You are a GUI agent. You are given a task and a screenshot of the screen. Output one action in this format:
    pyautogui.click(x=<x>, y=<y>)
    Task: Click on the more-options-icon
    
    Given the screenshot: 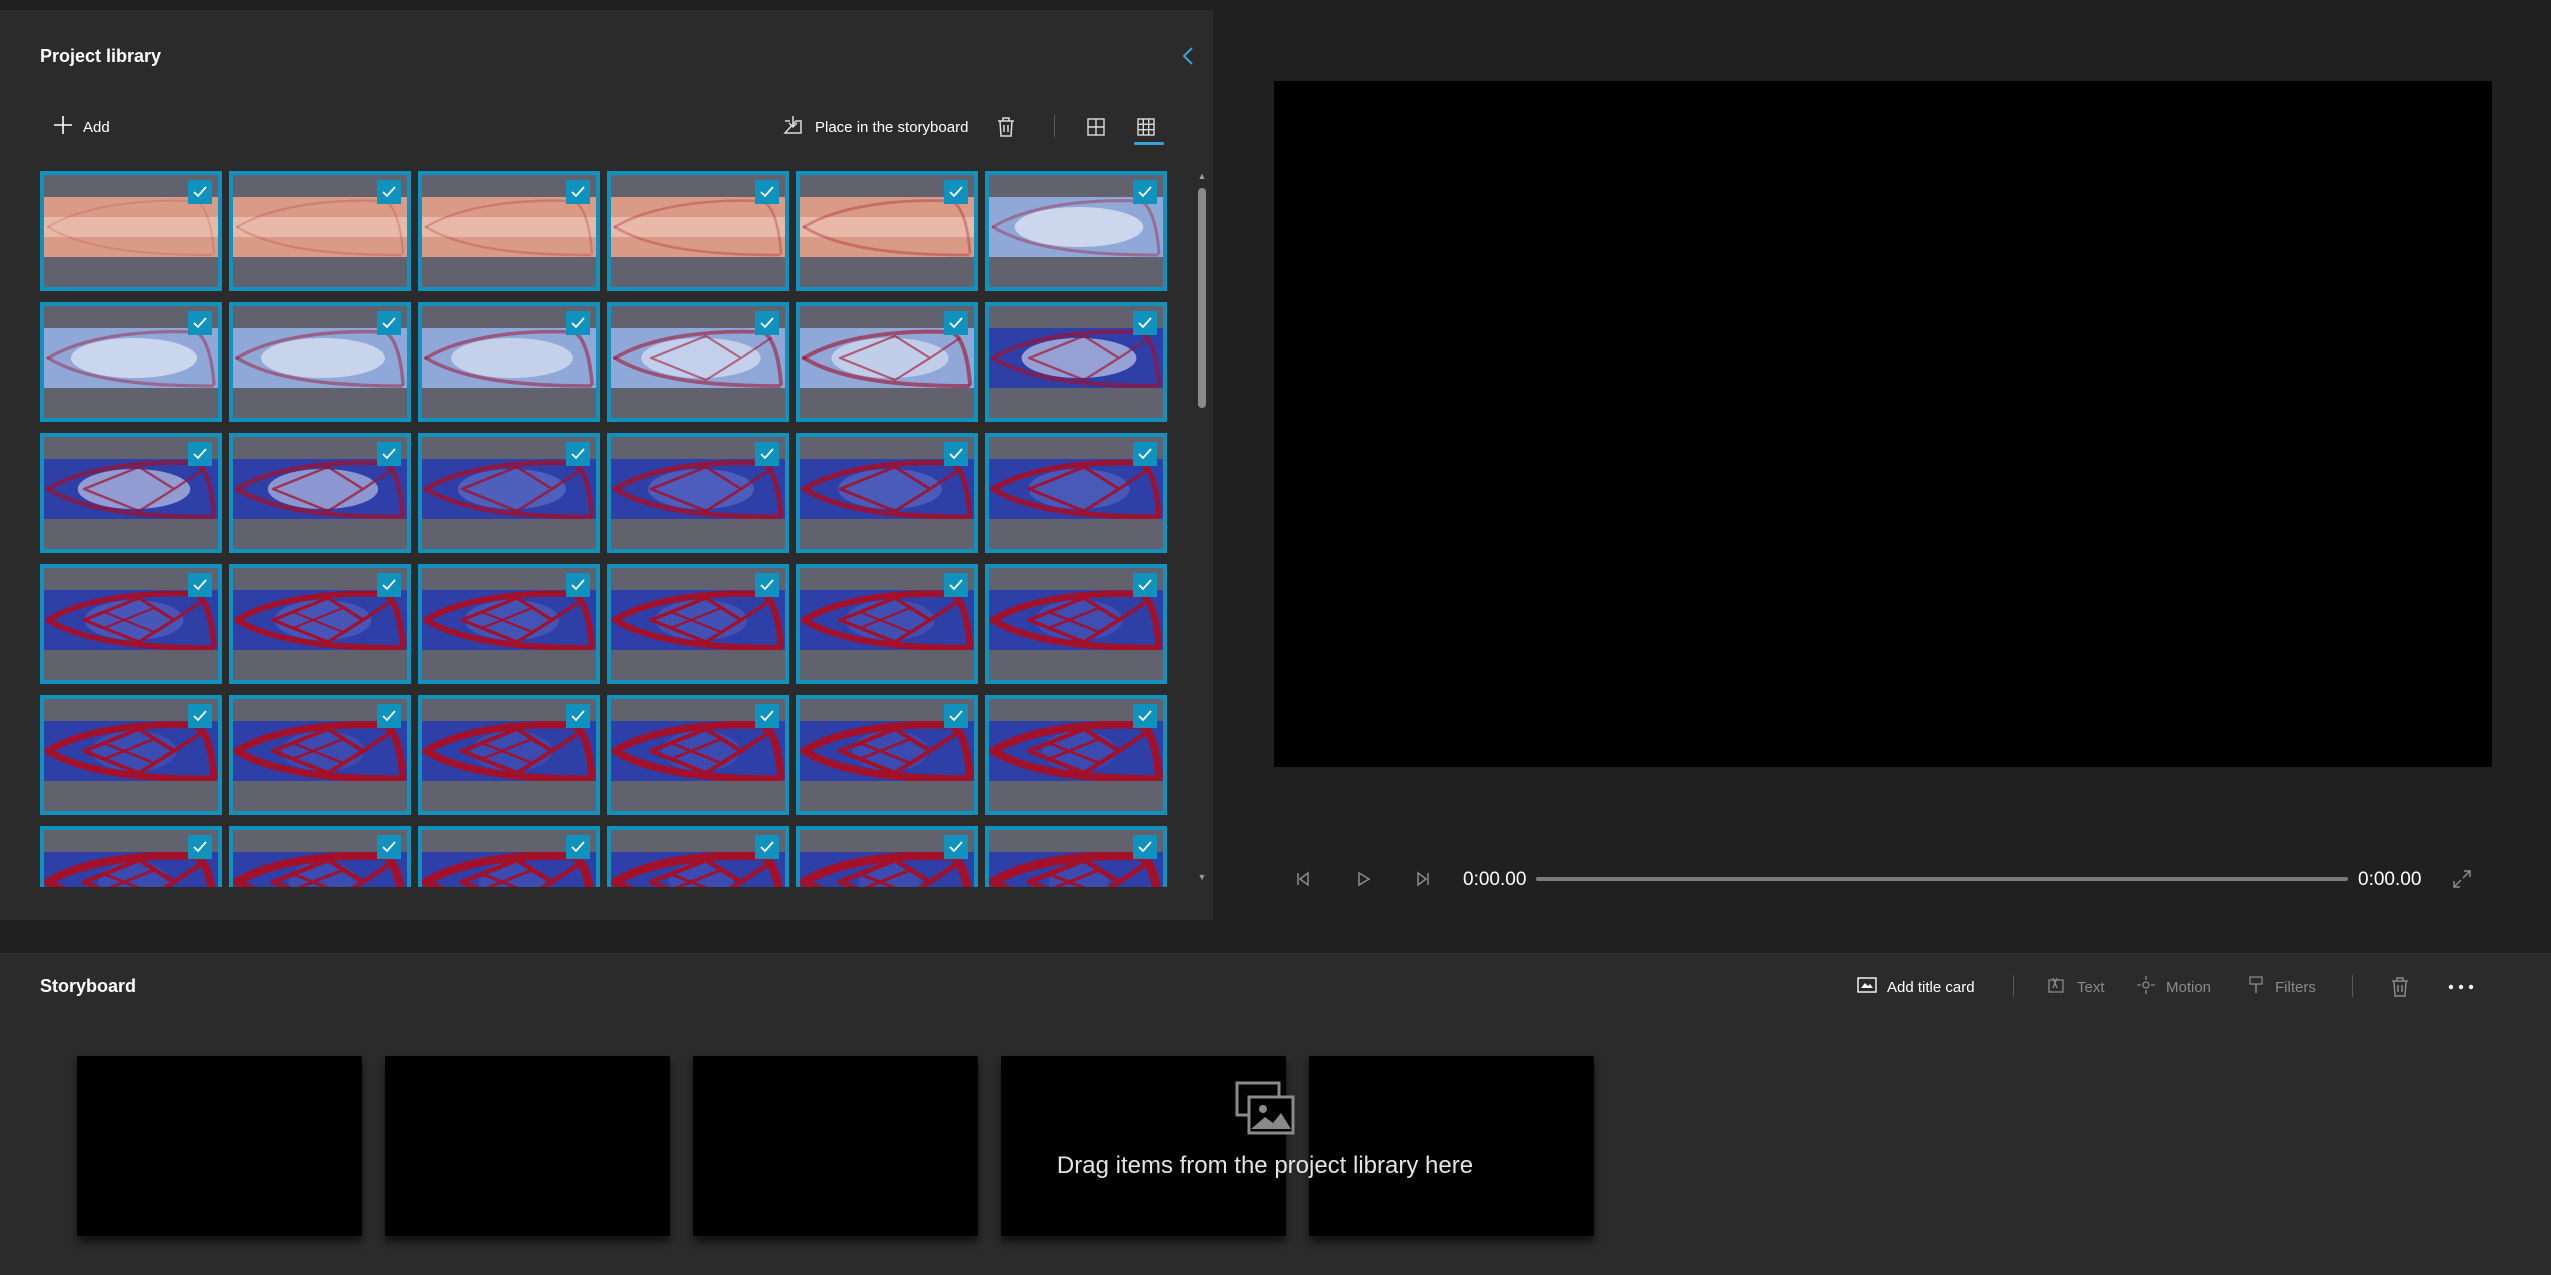 What is the action you would take?
    pyautogui.click(x=2461, y=987)
    